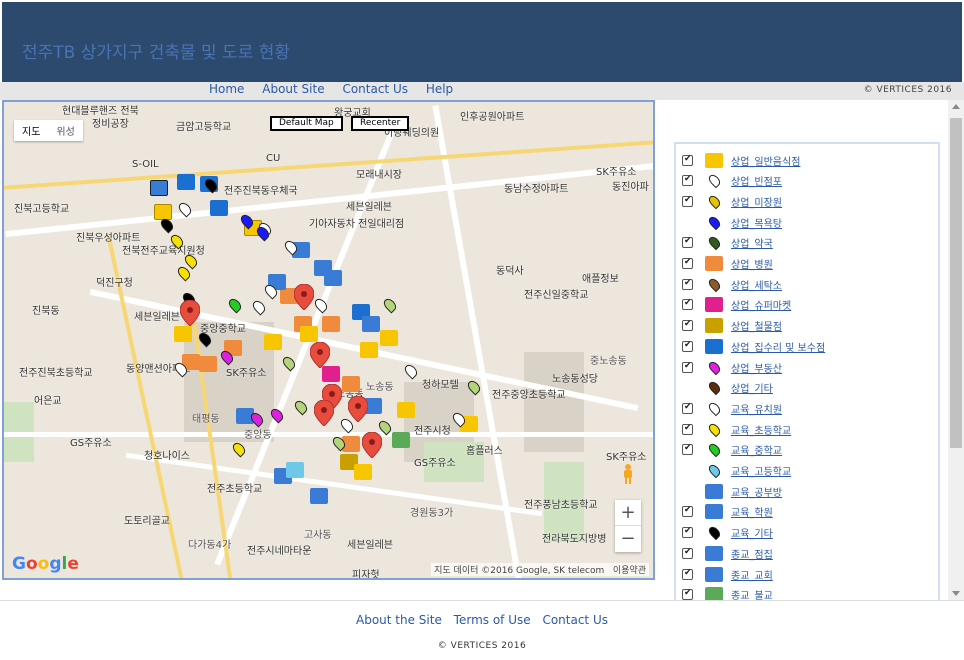 This screenshot has height=660, width=964. I want to click on legend-item: 교육_고등학교, so click(736, 471).